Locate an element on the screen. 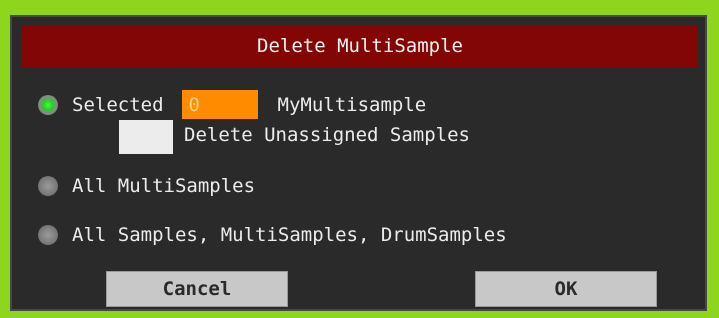  option-all-samples-label: All Samples, MultiSamples, DrumSamples is located at coordinates (289, 235).